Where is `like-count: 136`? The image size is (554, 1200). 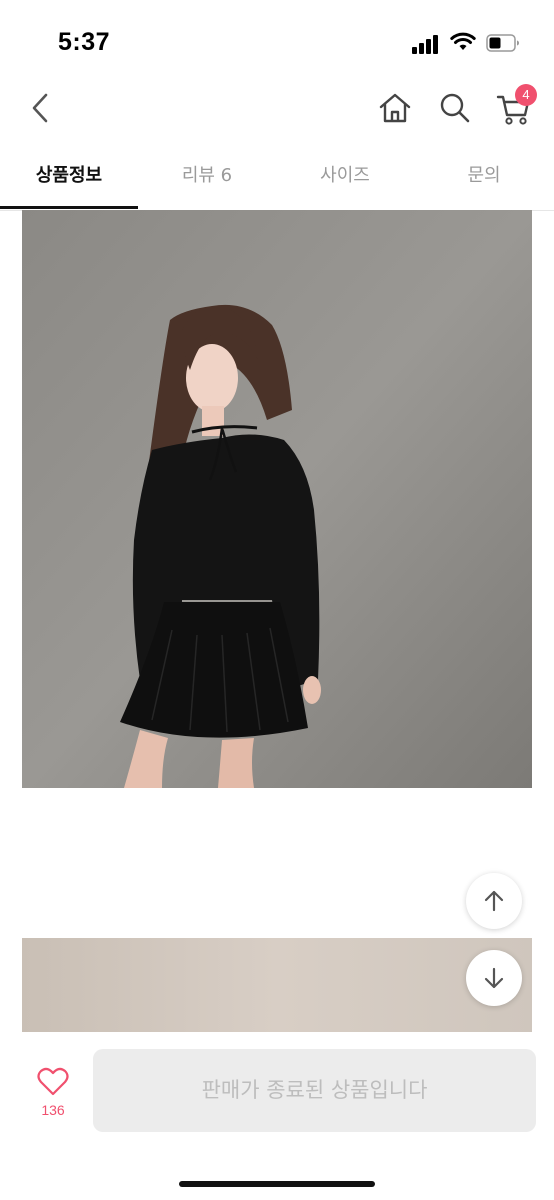
like-count: 136 is located at coordinates (53, 1110).